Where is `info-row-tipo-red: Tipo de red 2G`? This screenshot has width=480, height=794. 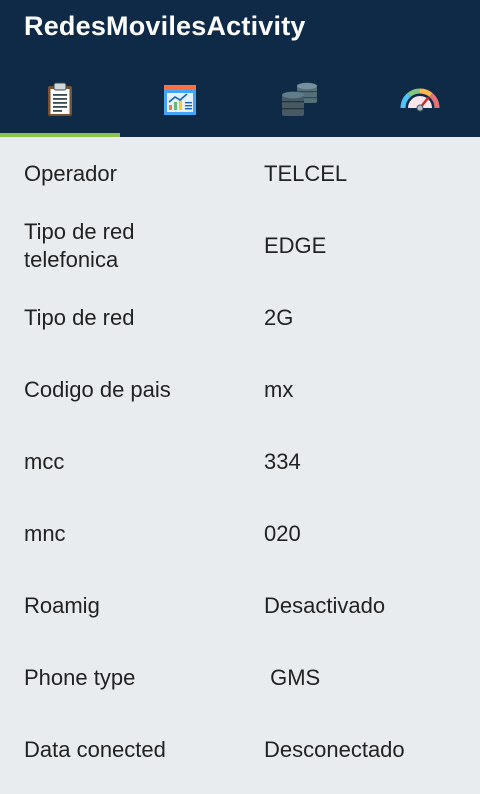
info-row-tipo-red: Tipo de red 2G is located at coordinates (240, 317).